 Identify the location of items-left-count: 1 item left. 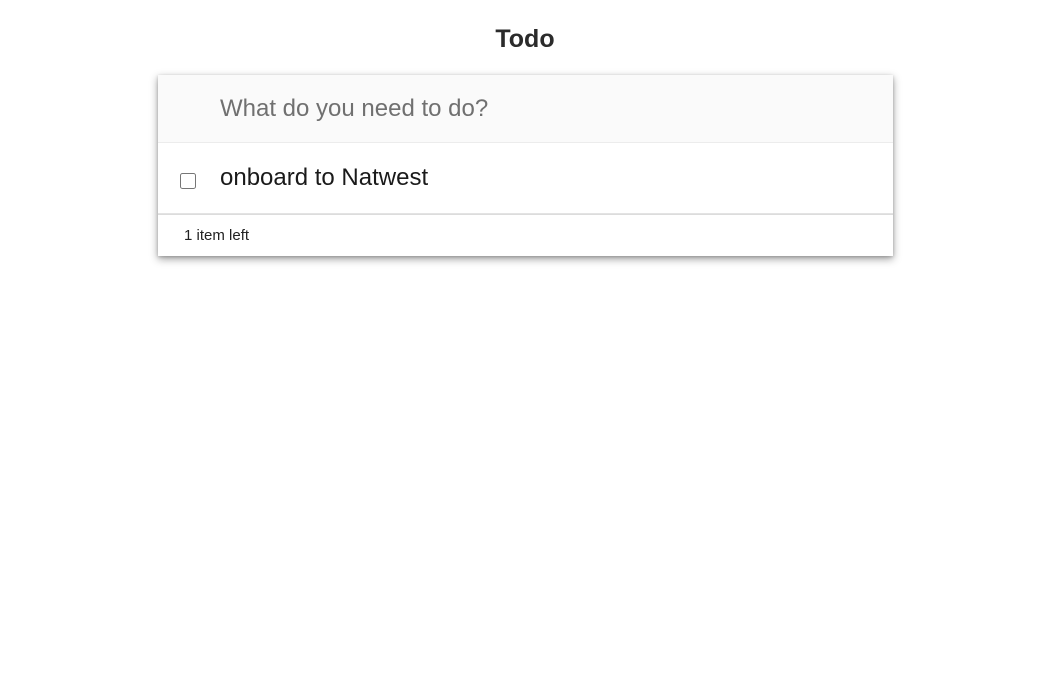
(217, 235).